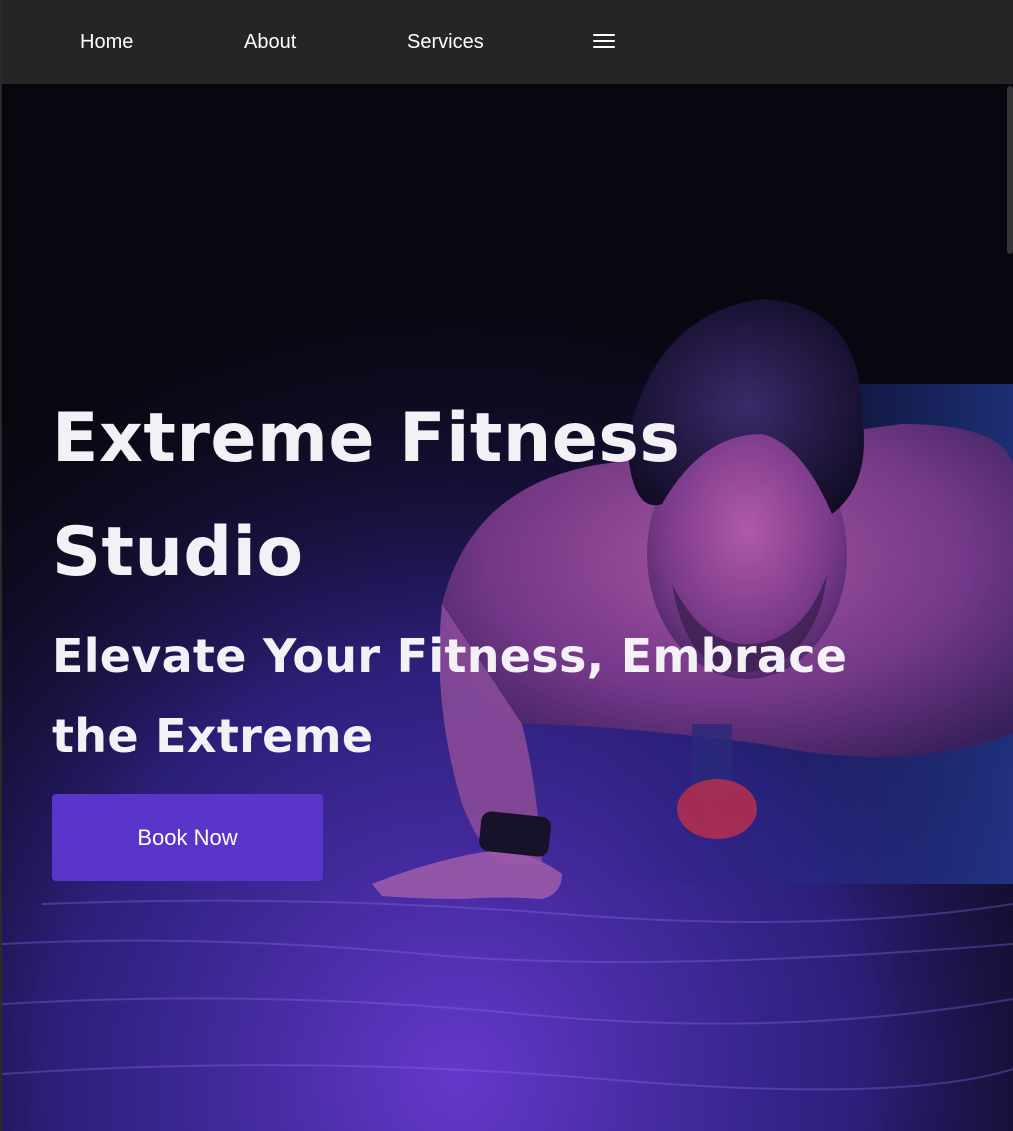 This screenshot has height=1131, width=1013. I want to click on hamburger-menu-icon, so click(604, 42).